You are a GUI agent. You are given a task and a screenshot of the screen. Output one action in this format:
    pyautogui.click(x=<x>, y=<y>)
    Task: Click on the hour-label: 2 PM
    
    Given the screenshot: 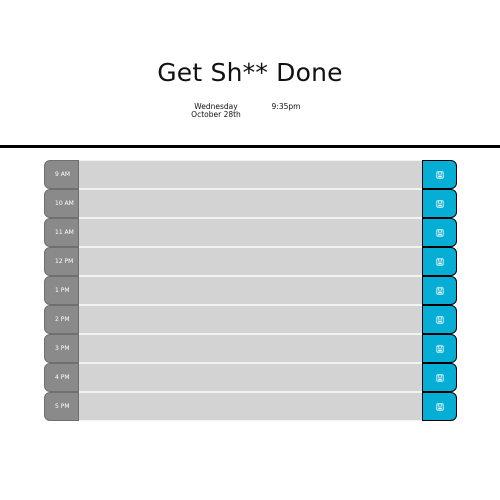 What is the action you would take?
    pyautogui.click(x=61, y=319)
    